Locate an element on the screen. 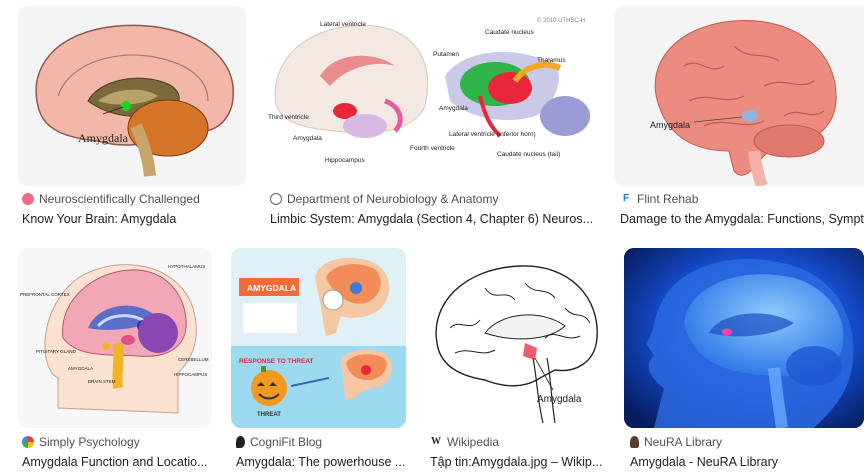  hippocampus-label: Hippocampus is located at coordinates (345, 160).